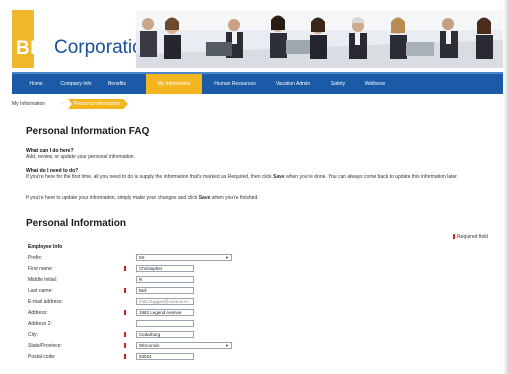  I want to click on nav-item-human-resources: Human Resources, so click(235, 84).